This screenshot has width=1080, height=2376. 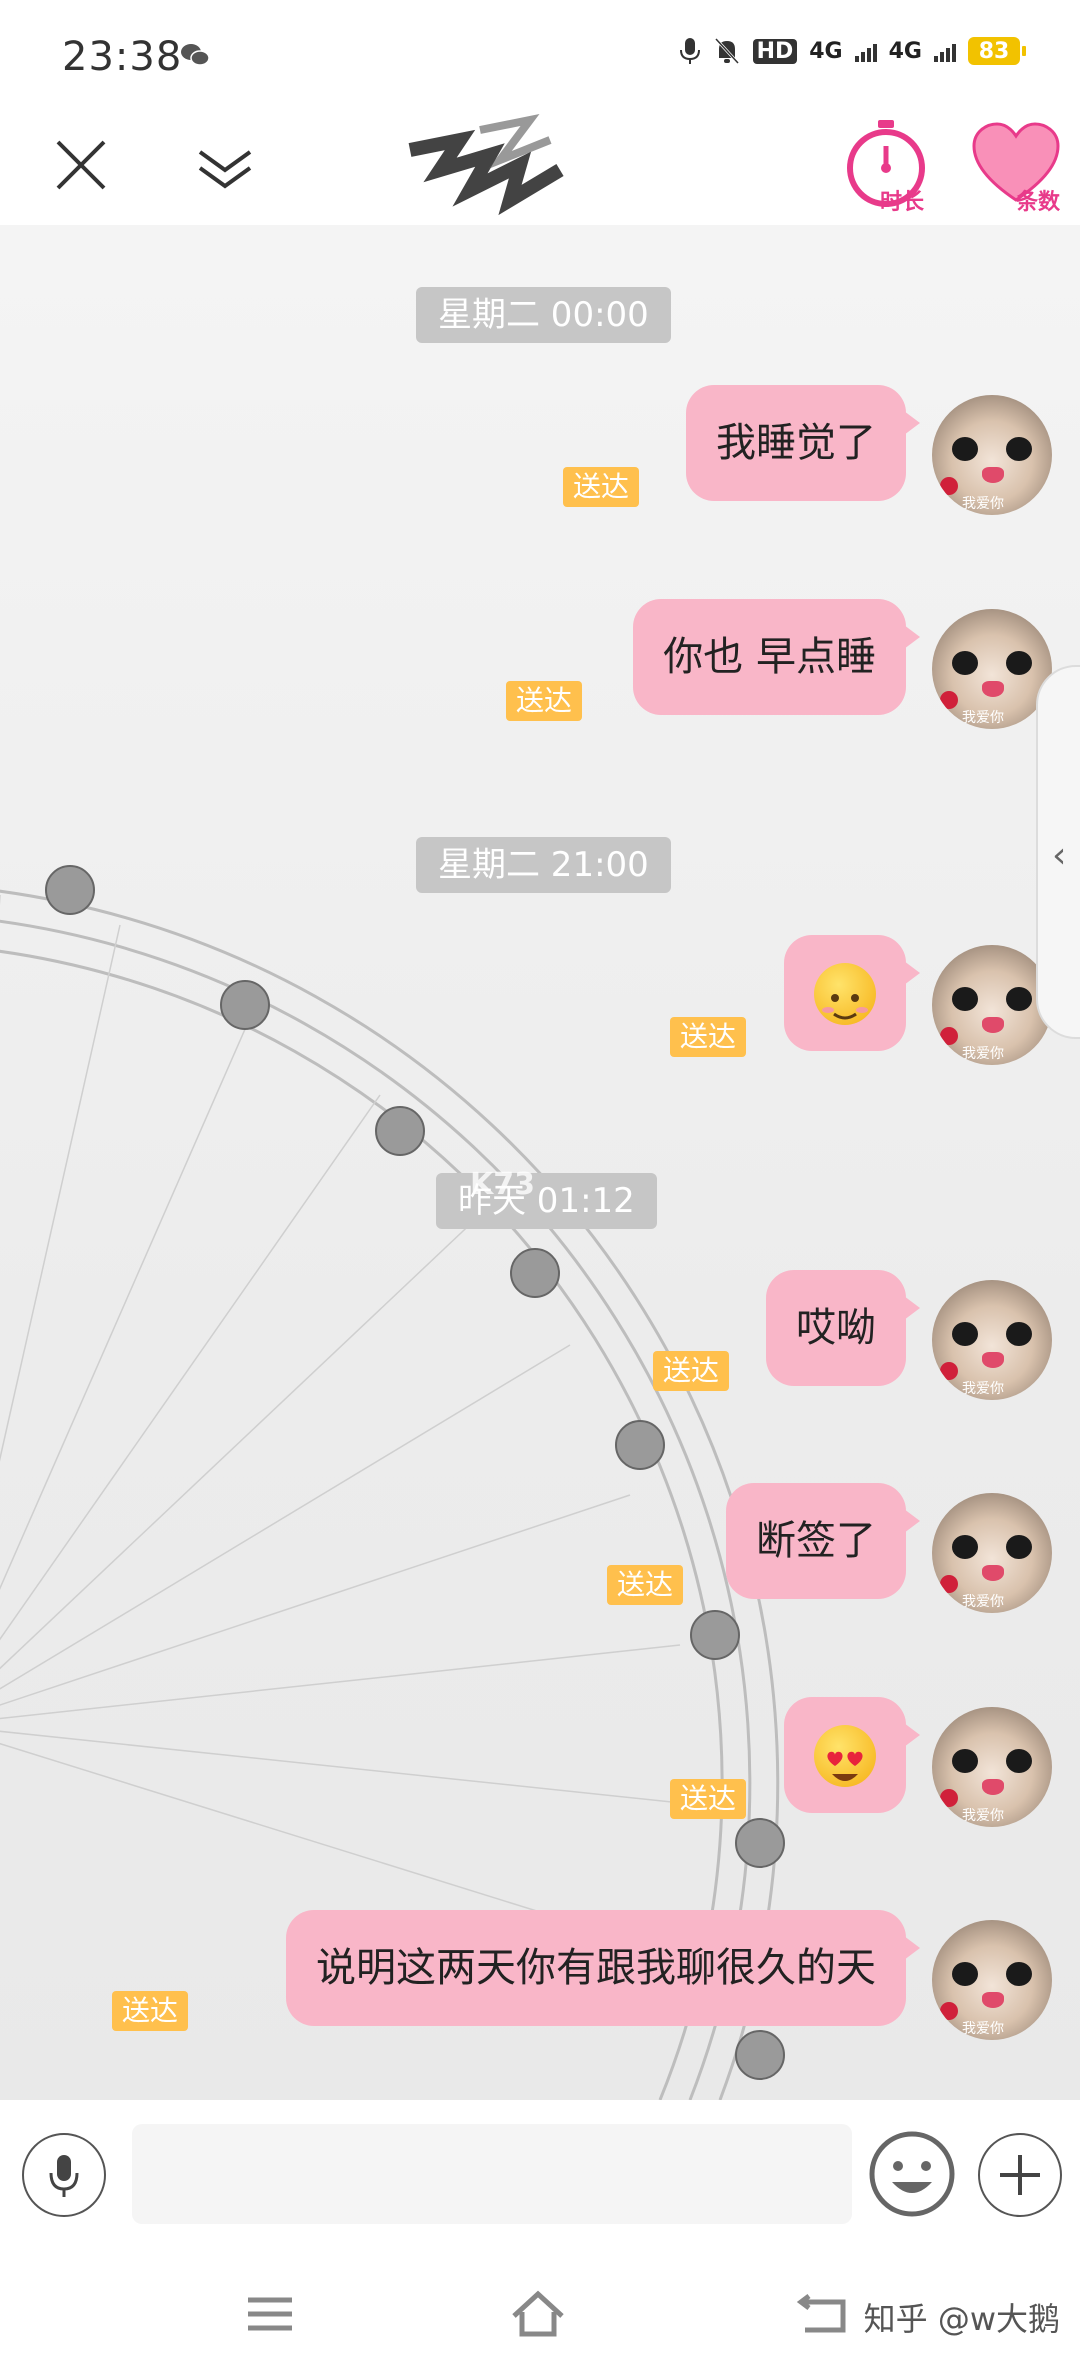 What do you see at coordinates (225, 165) in the screenshot?
I see `chevron-double-down-icon` at bounding box center [225, 165].